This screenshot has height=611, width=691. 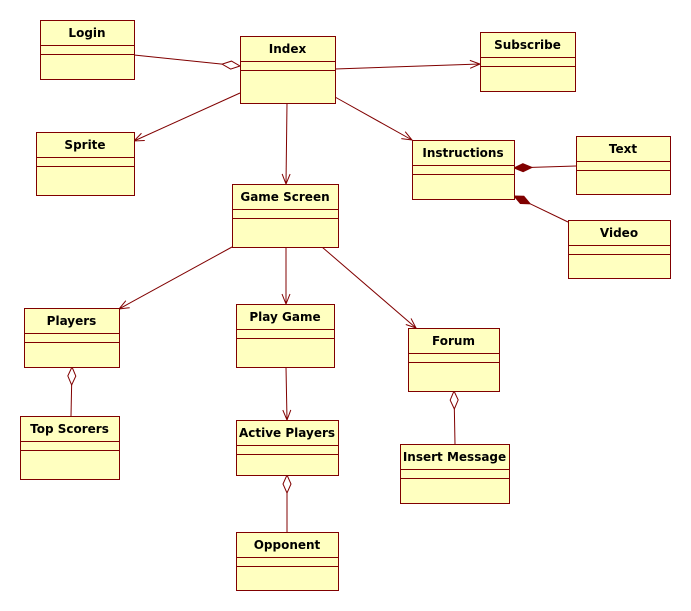 What do you see at coordinates (623, 149) in the screenshot?
I see `class-name: Text` at bounding box center [623, 149].